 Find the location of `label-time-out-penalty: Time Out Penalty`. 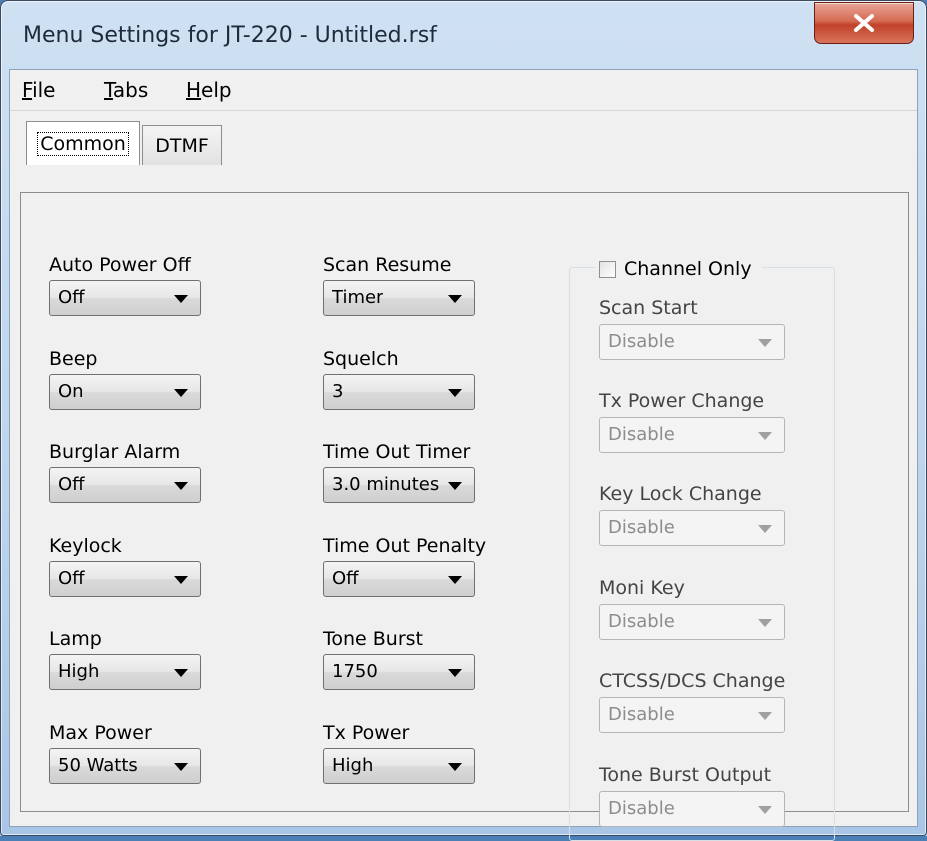

label-time-out-penalty: Time Out Penalty is located at coordinates (405, 546).